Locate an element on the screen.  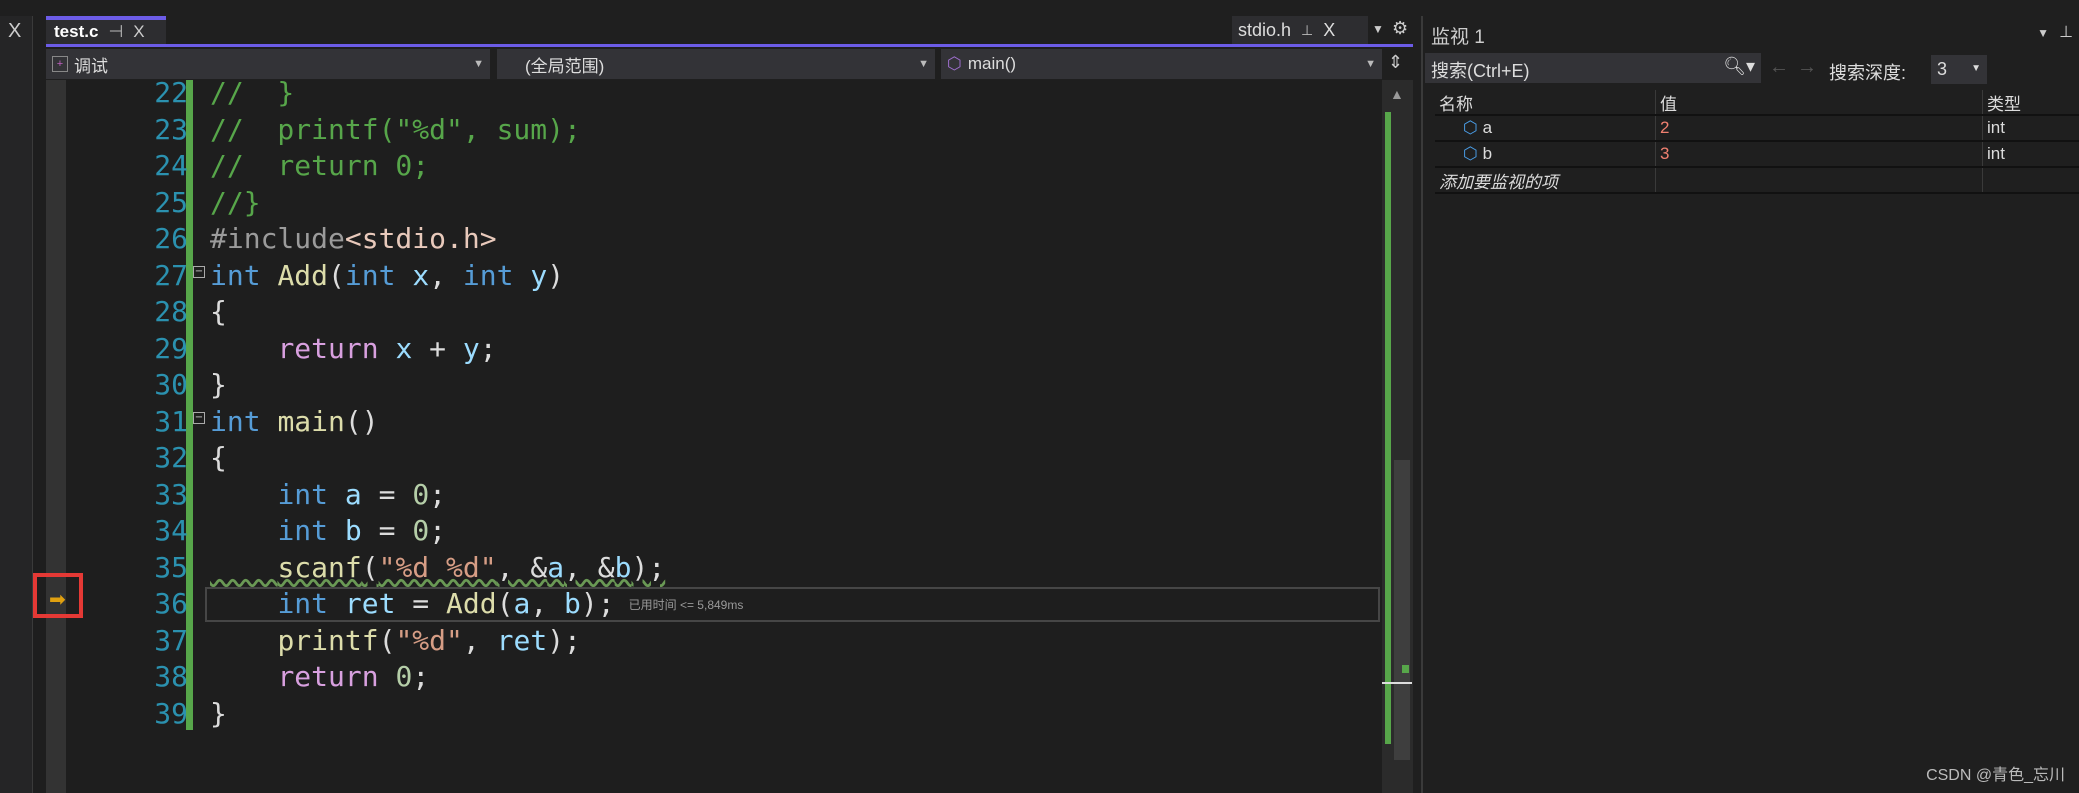
watch-row: ⬡ a 2 int is located at coordinates (1757, 129).